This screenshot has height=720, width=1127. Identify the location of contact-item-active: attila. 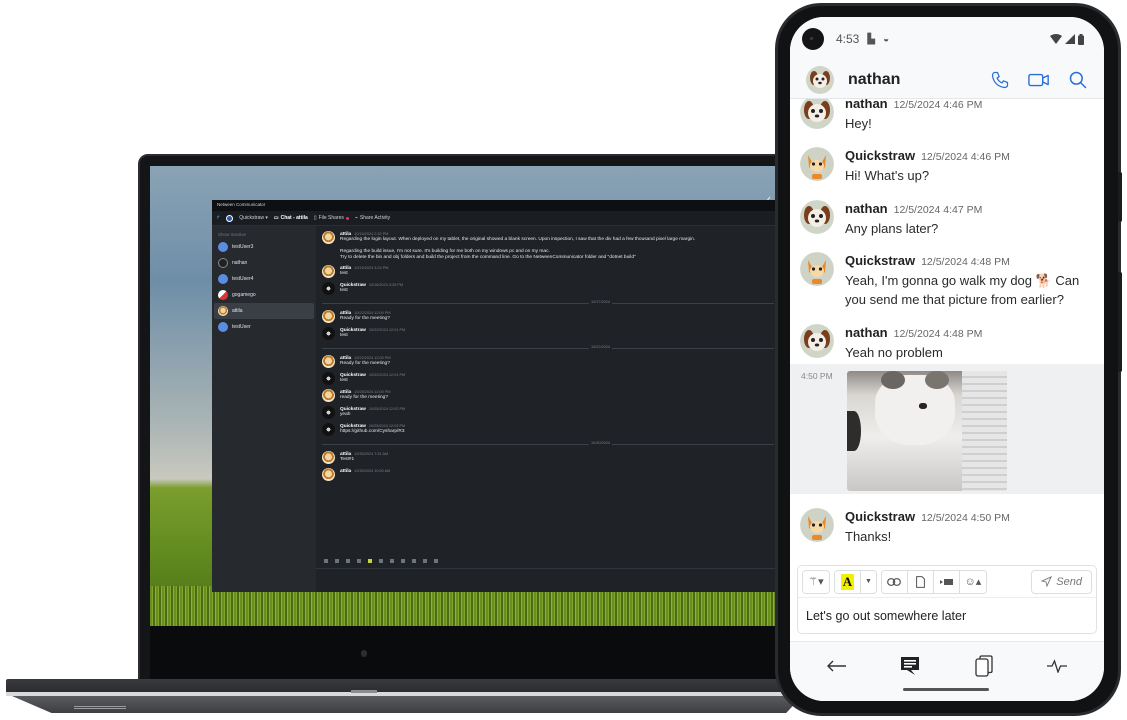
(264, 311).